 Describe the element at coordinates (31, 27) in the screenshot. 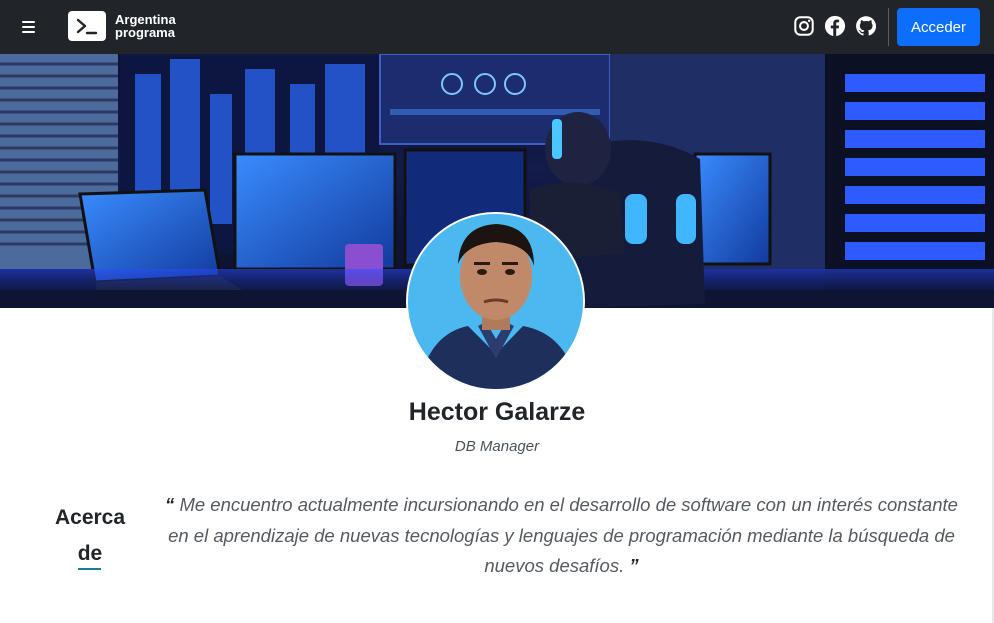

I see `hamburger-icon` at that location.